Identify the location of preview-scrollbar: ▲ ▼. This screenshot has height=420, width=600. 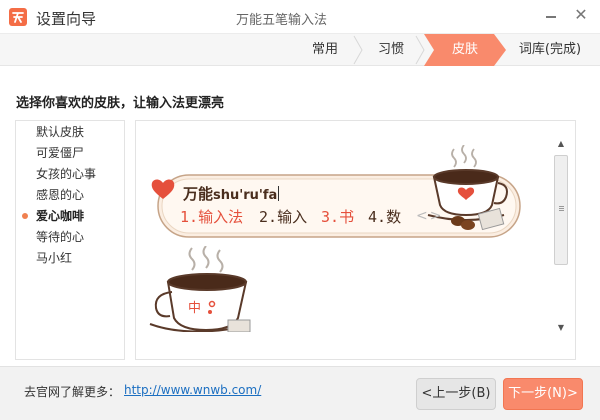
(561, 236).